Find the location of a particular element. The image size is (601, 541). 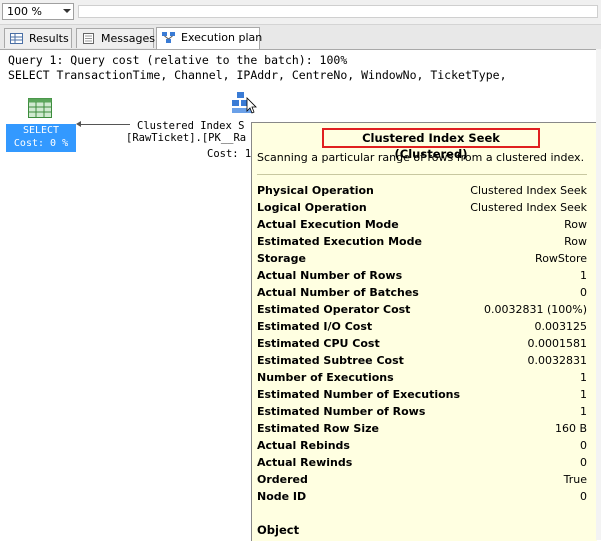

tooltip-property-row: Estimated Number of Executions 1 is located at coordinates (422, 395).